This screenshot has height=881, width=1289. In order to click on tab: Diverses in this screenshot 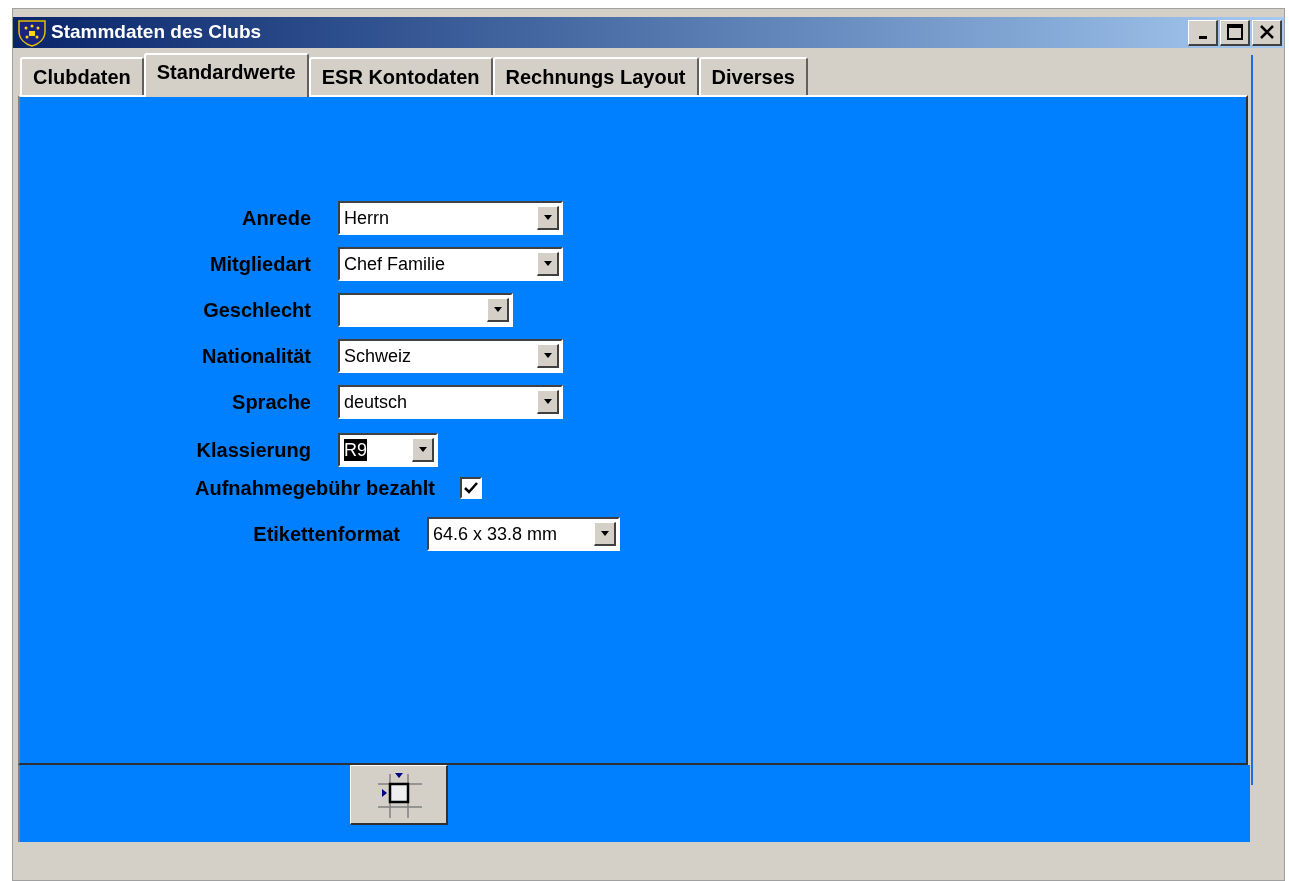, I will do `click(753, 76)`.